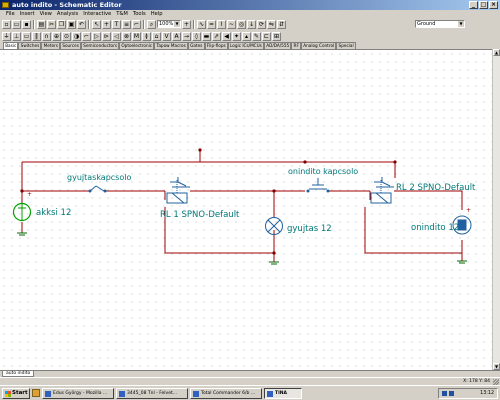 This screenshot has width=500, height=400. What do you see at coordinates (271, 24) in the screenshot?
I see `mirror-icon: ⇋` at bounding box center [271, 24].